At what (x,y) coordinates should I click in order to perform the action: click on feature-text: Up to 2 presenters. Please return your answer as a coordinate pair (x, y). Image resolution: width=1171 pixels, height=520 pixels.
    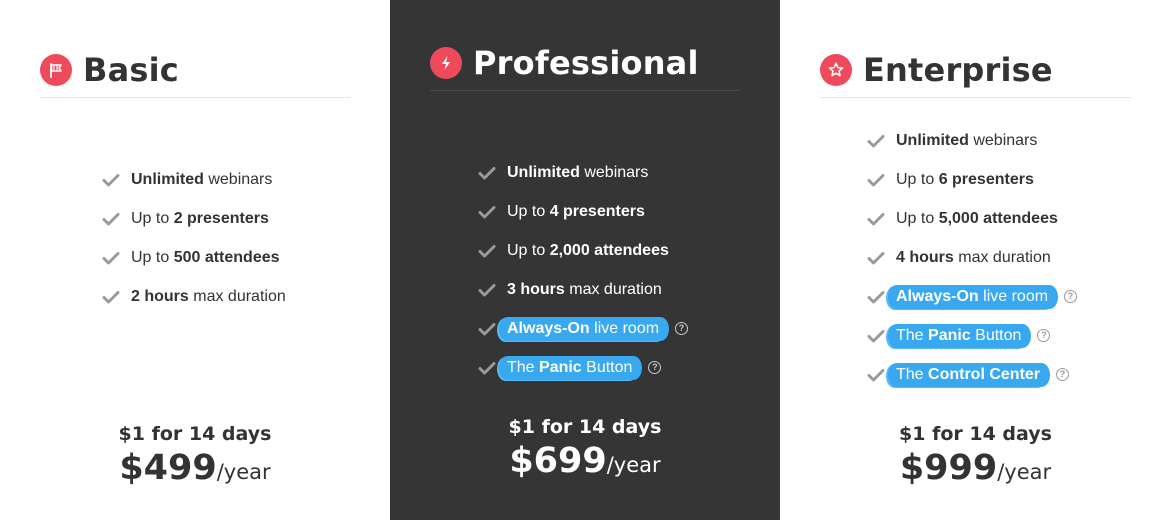
    Looking at the image, I should click on (200, 218).